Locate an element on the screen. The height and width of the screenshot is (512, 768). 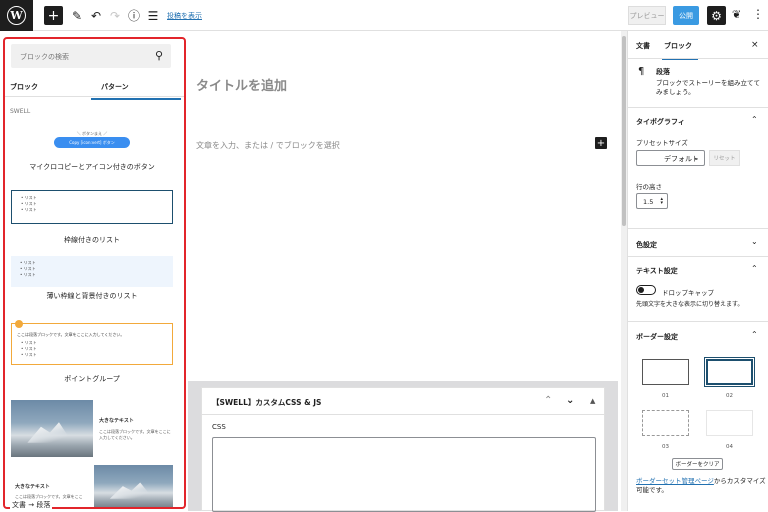
paragraph-block: 文章を入力、または / でブロックを選択 is located at coordinates (268, 145).